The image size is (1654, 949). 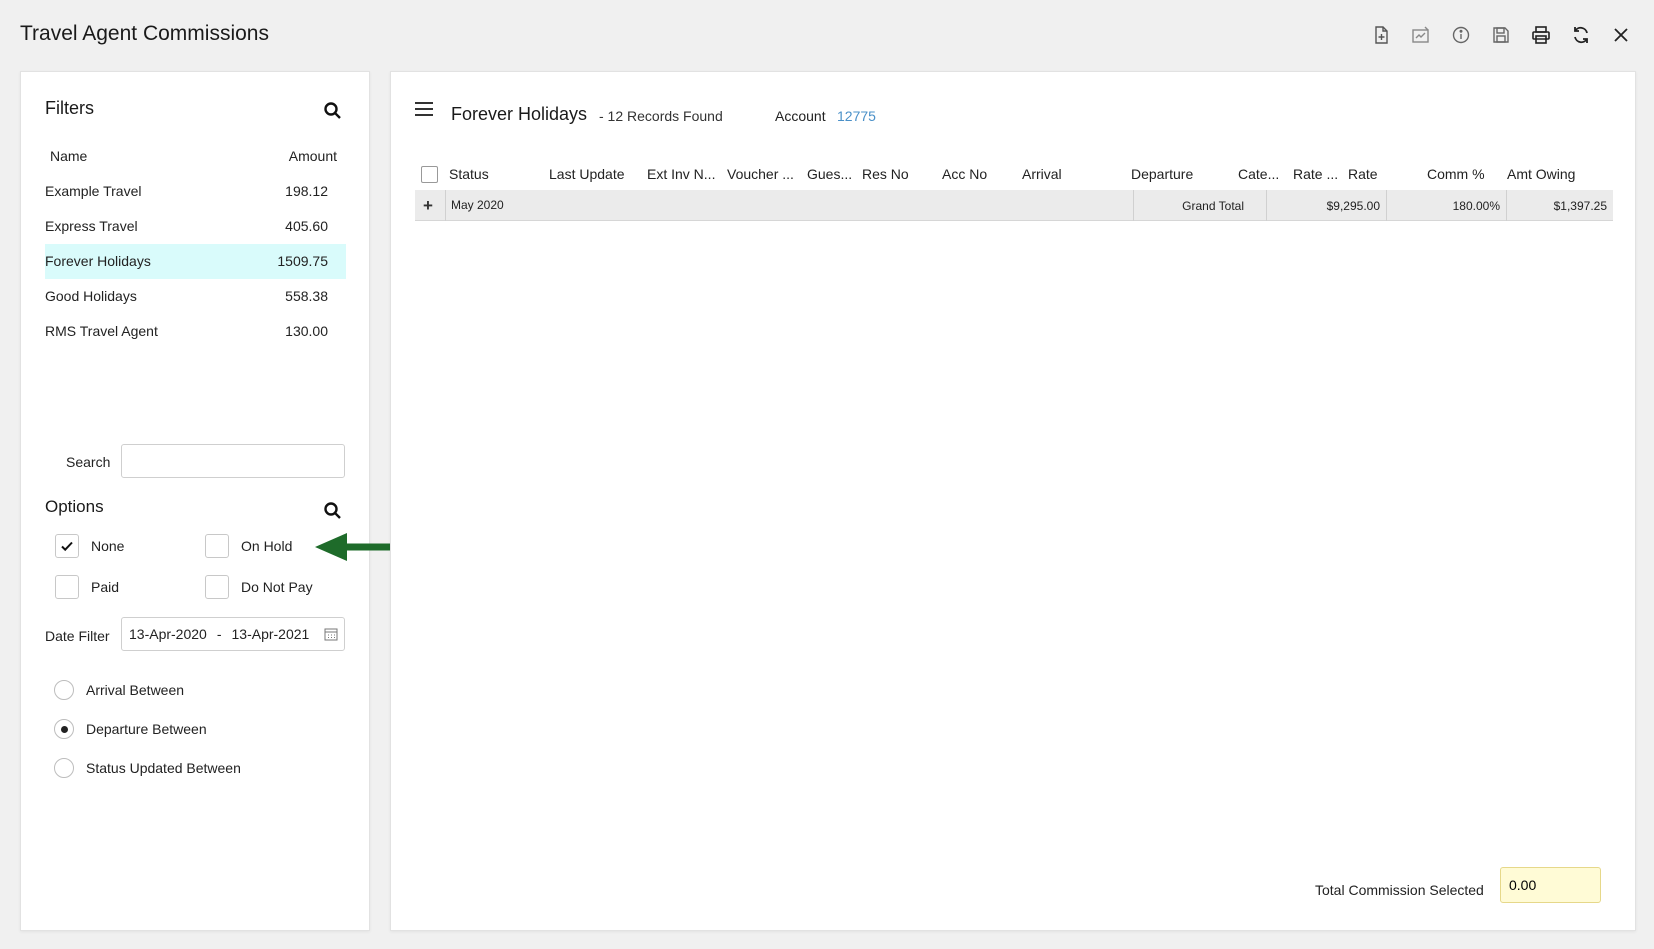 What do you see at coordinates (477, 205) in the screenshot?
I see `group-label: May 2020` at bounding box center [477, 205].